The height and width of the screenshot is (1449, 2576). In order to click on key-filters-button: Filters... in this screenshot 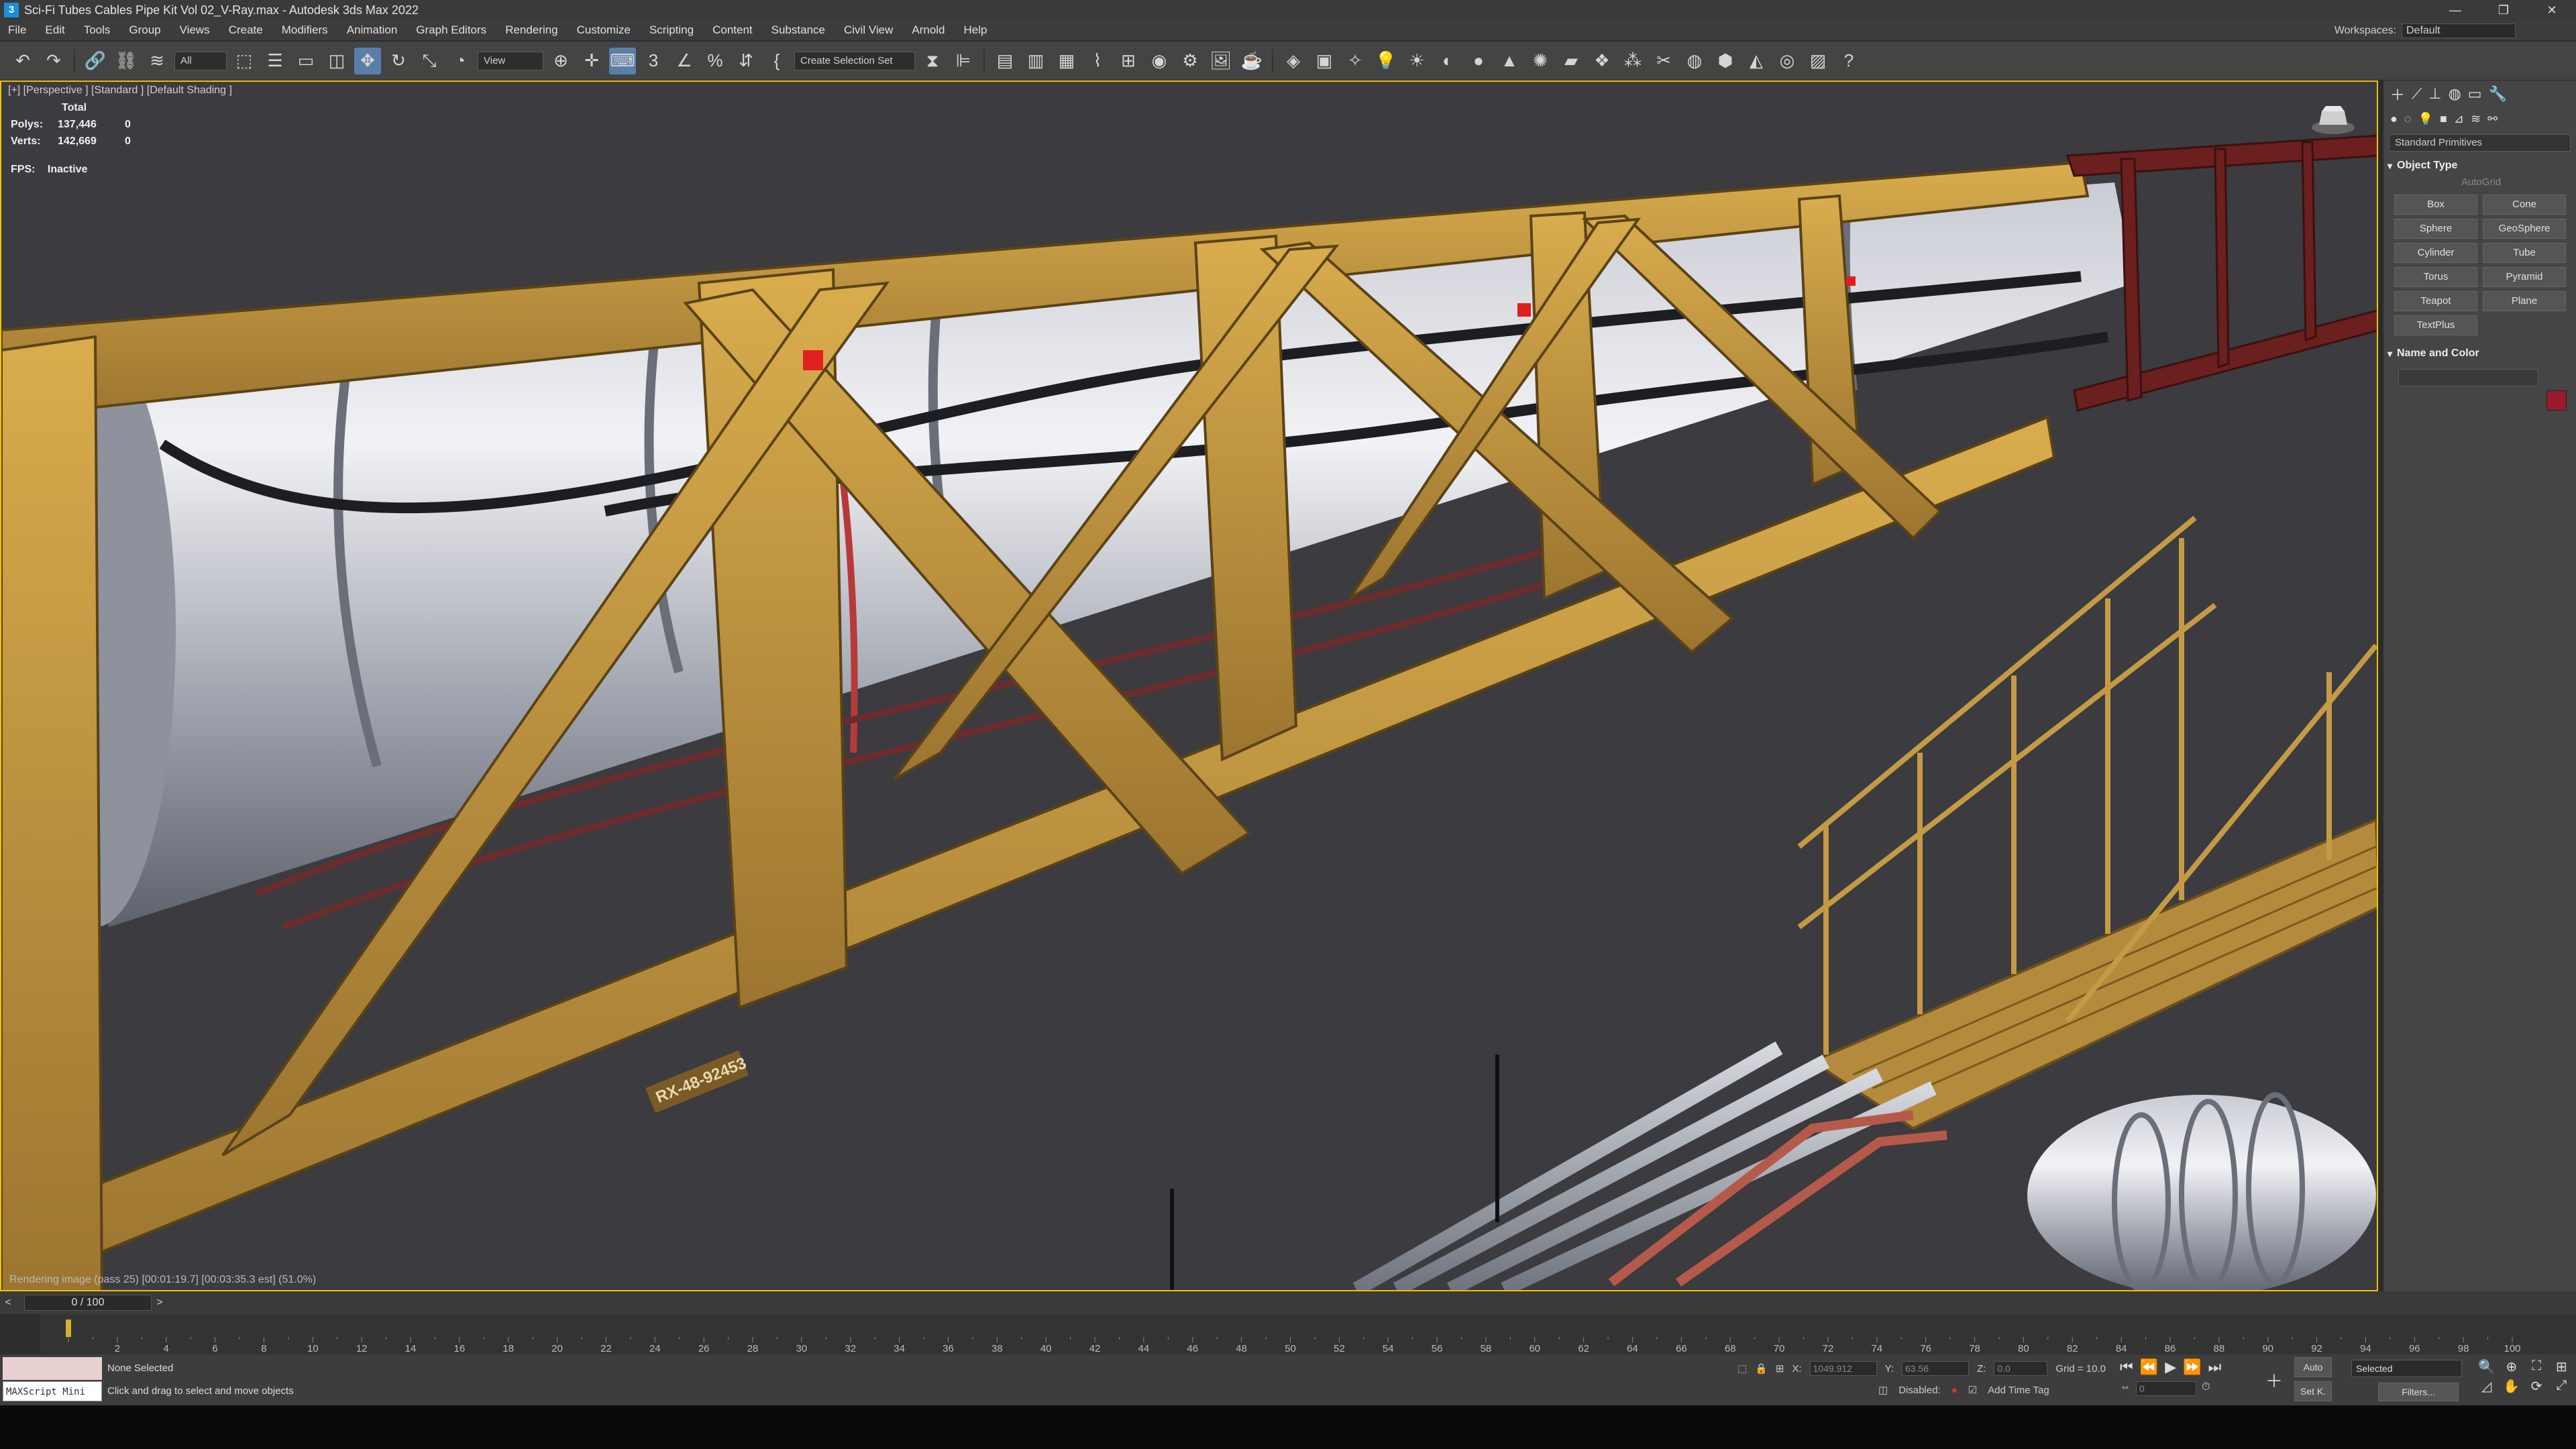, I will do `click(2418, 1392)`.